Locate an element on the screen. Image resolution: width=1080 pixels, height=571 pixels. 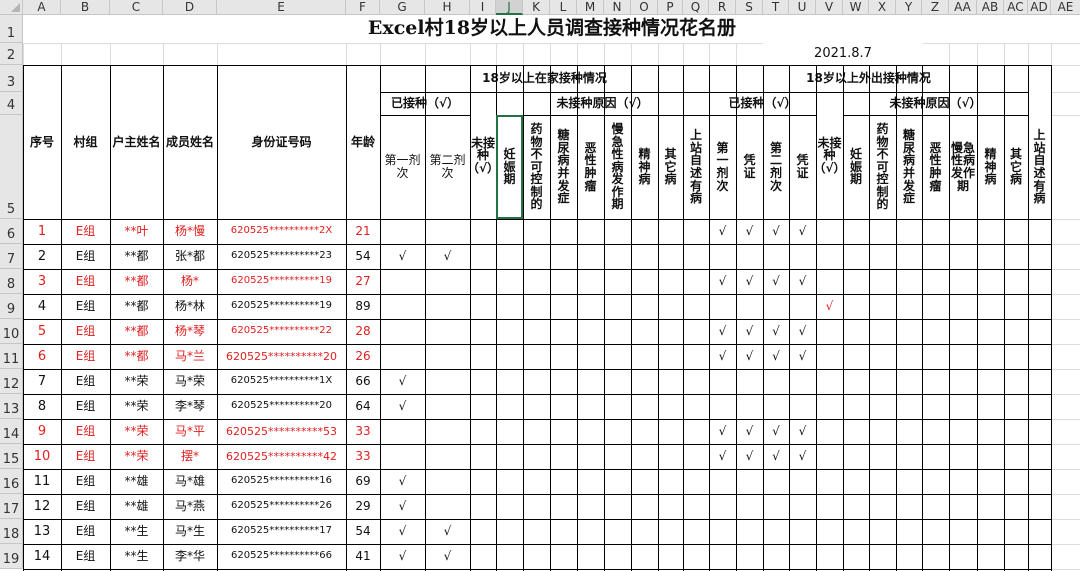
cell-name: 马*兰 is located at coordinates (190, 356).